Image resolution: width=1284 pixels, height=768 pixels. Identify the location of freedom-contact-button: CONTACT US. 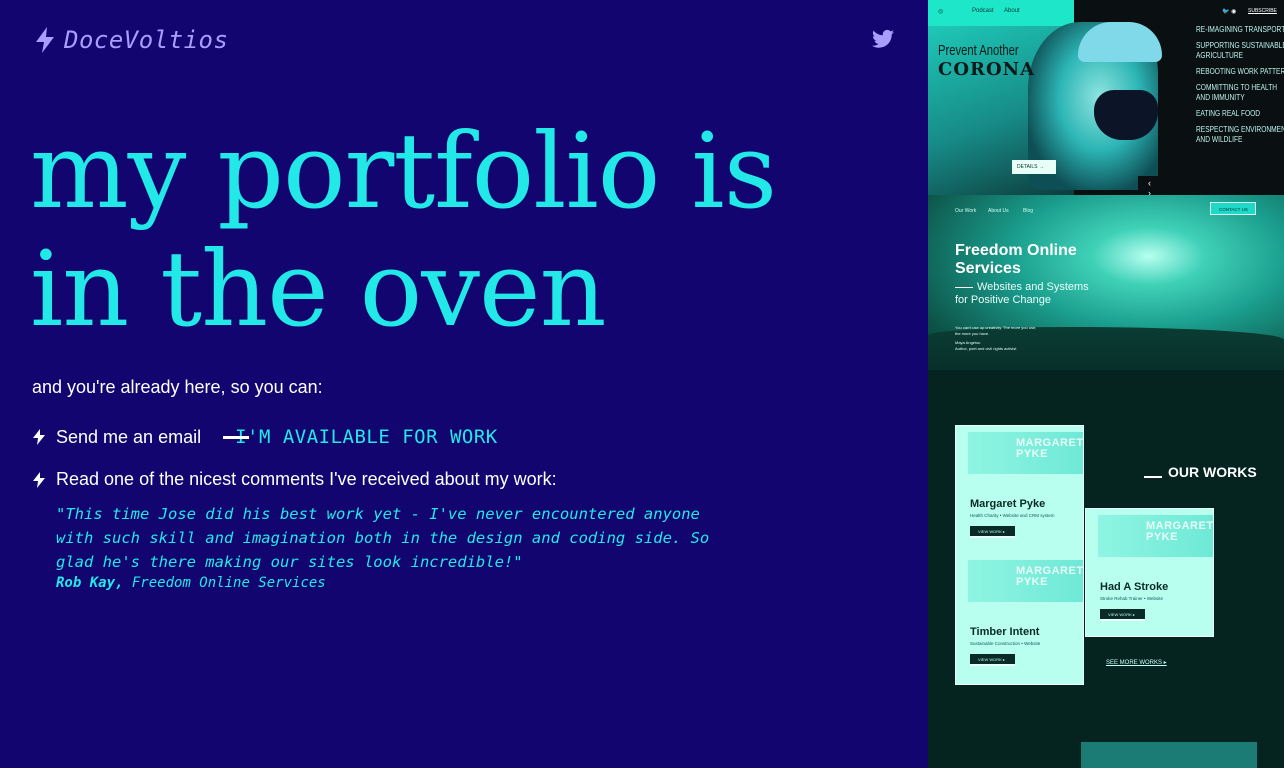
(1233, 208).